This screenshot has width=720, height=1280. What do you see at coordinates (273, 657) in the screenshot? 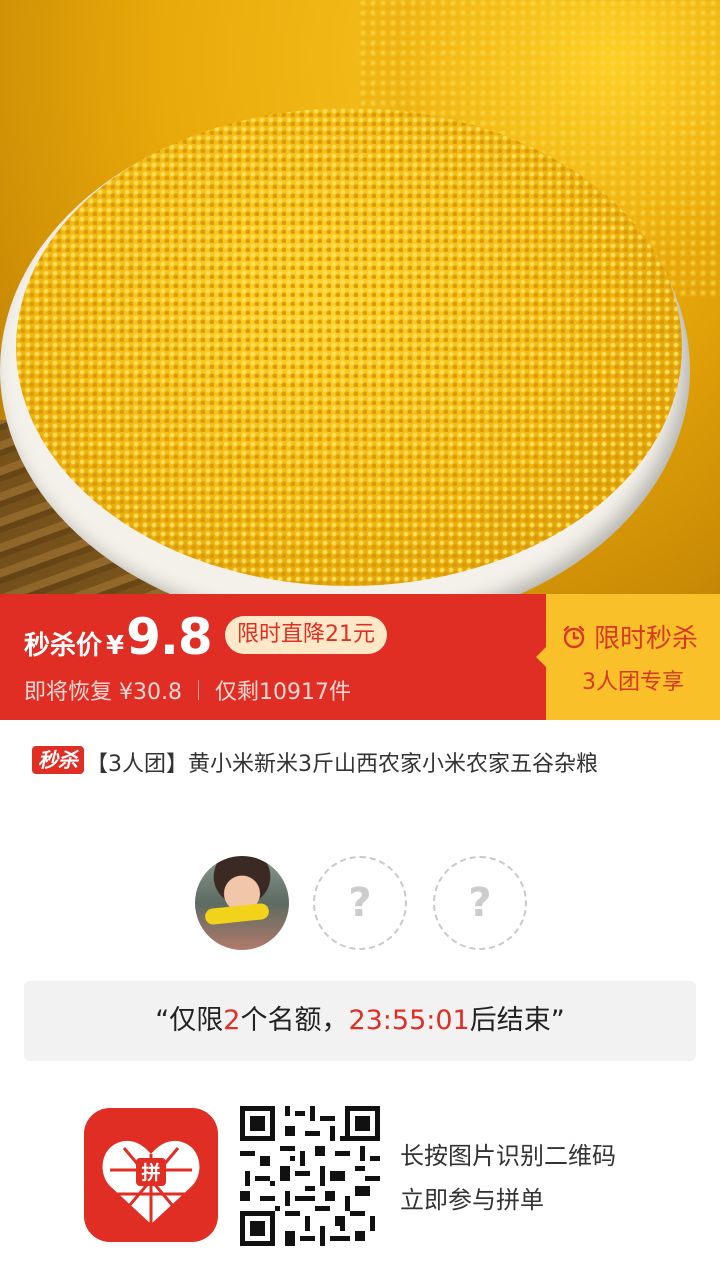
I see `price-section: 秒杀价 ¥ 9.8 限时直降21元 即将恢复 ¥30.8 仅剩10917件` at bounding box center [273, 657].